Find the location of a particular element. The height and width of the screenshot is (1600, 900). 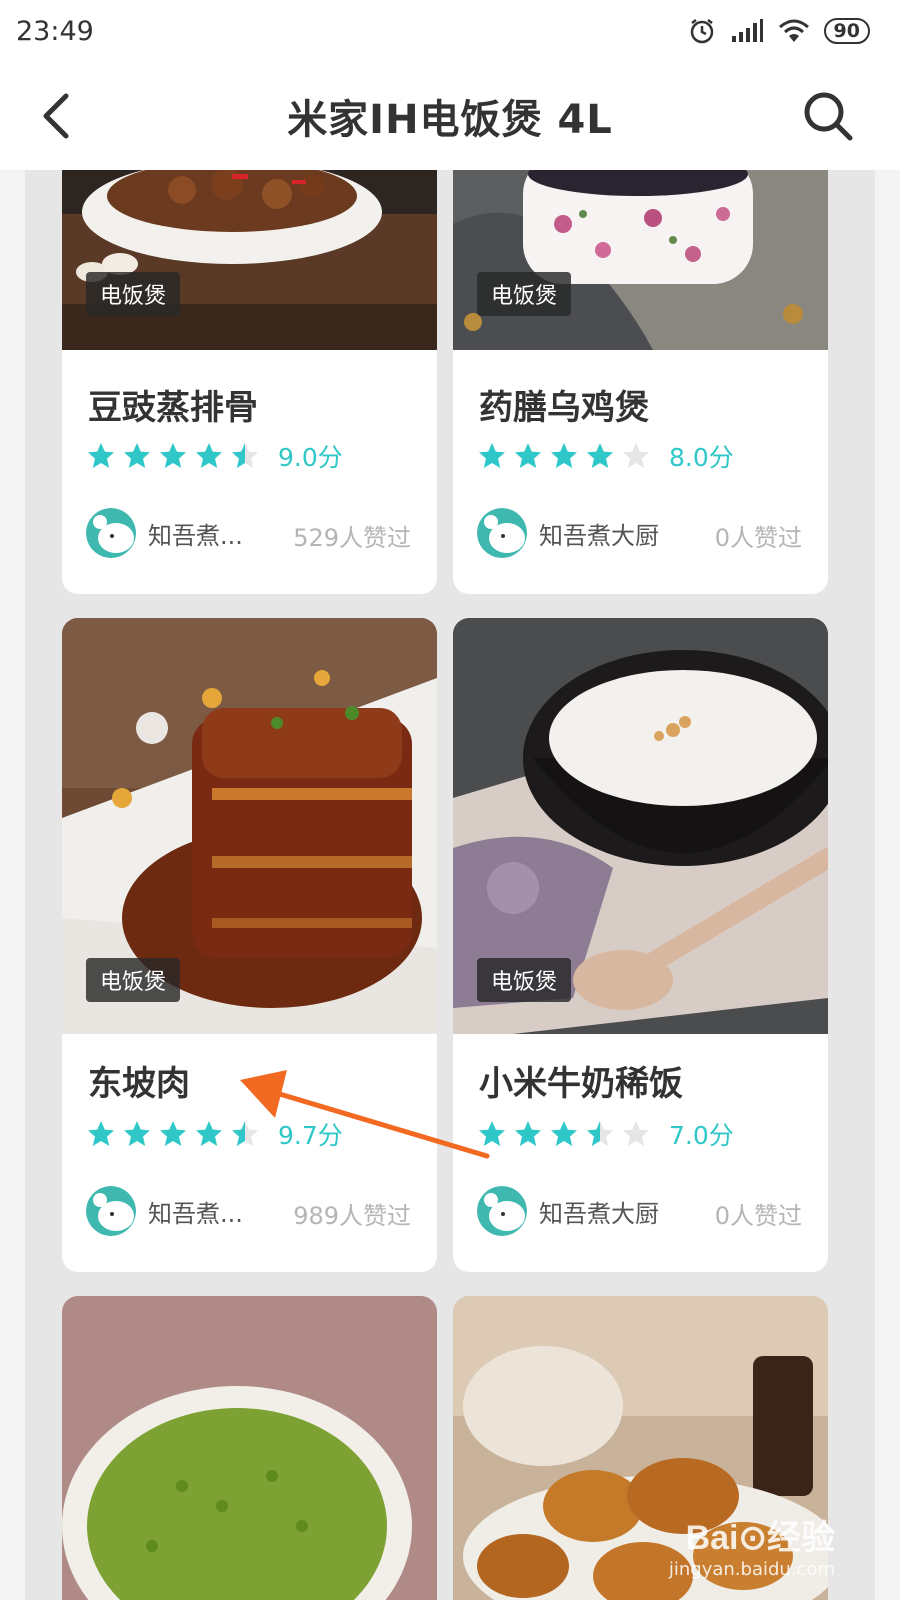

recipe-card: 电饭煲 药膳乌鸡煲 8.0分 知吾煮大厨 0人赞过 is located at coordinates (640, 382).